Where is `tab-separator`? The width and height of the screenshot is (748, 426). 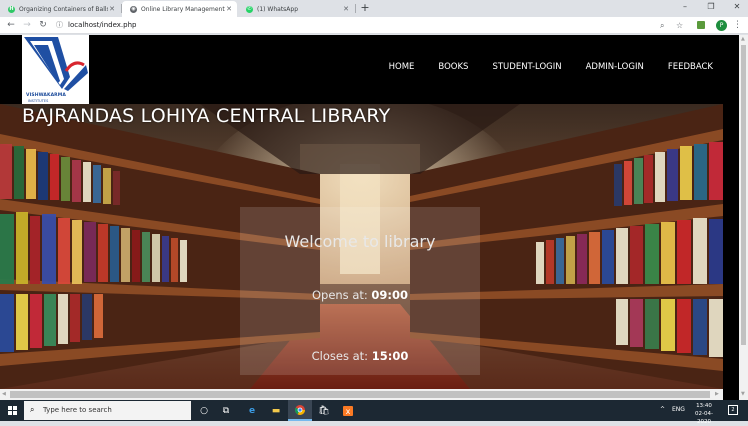 tab-separator is located at coordinates (355, 8).